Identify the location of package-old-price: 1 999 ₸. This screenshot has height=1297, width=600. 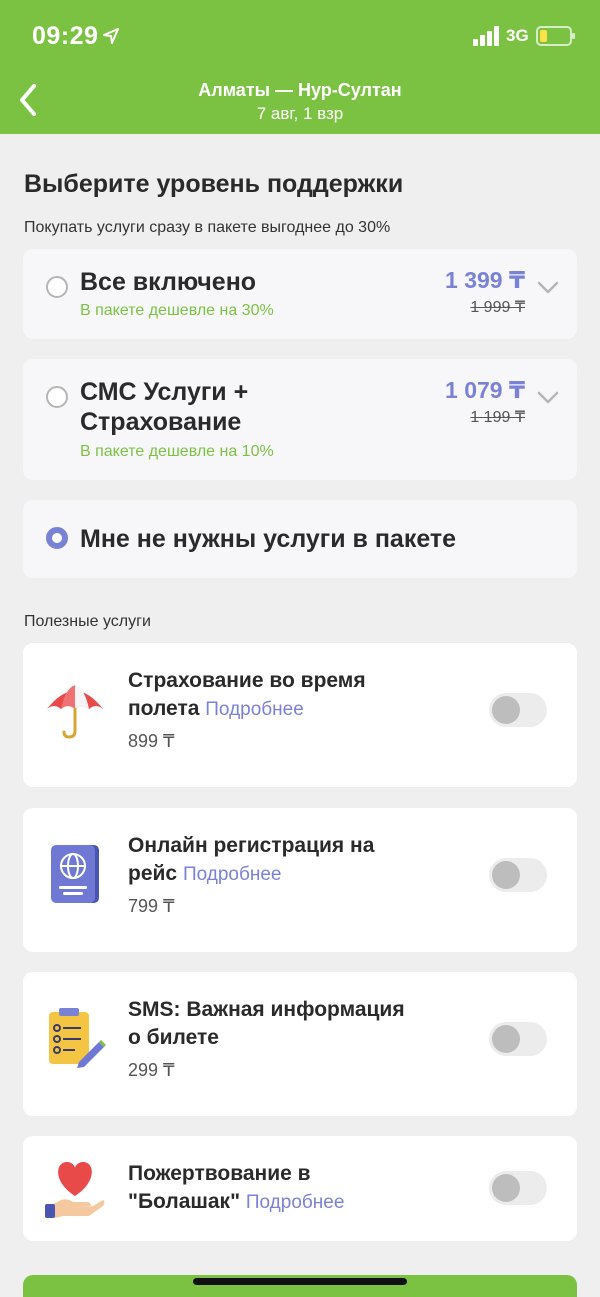
(497, 307).